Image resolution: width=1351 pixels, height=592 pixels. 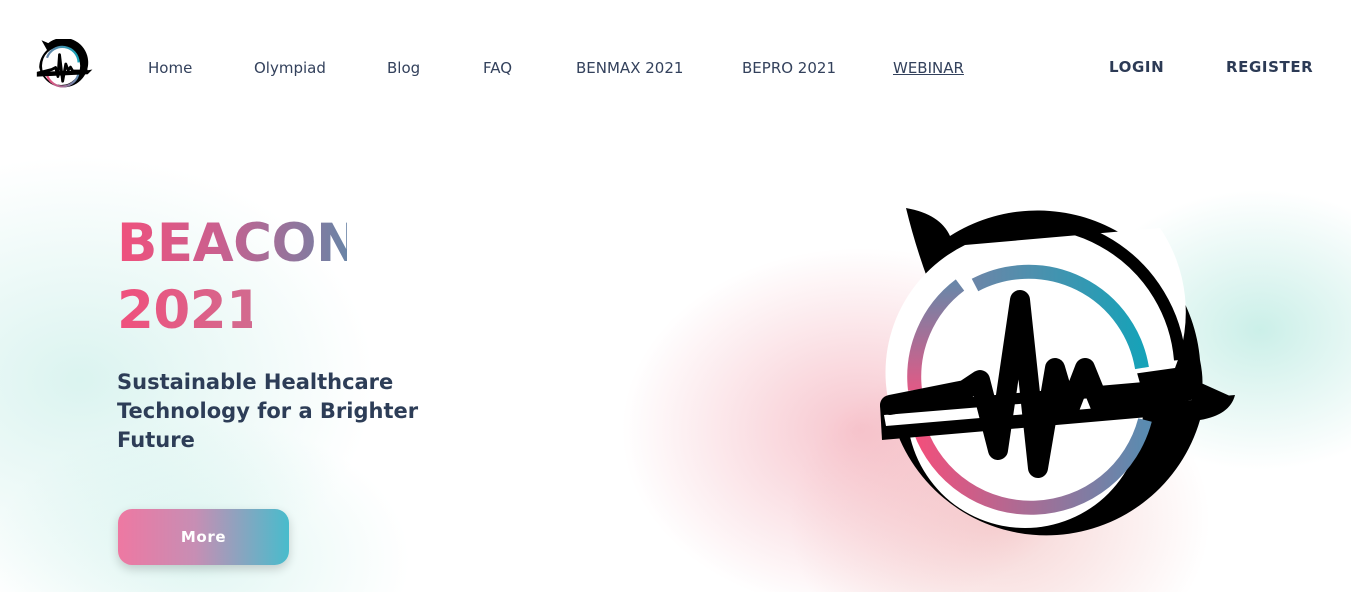 I want to click on nav-link-olympiad: Olympiad, so click(x=290, y=68).